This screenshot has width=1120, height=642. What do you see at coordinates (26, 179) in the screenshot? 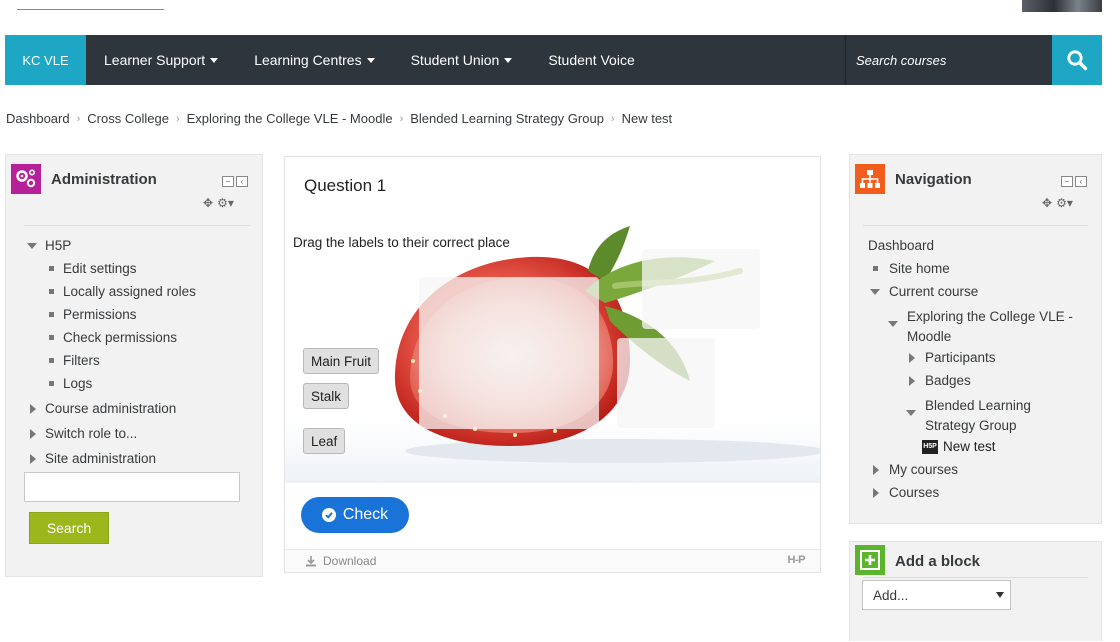
I see `gears-icon` at bounding box center [26, 179].